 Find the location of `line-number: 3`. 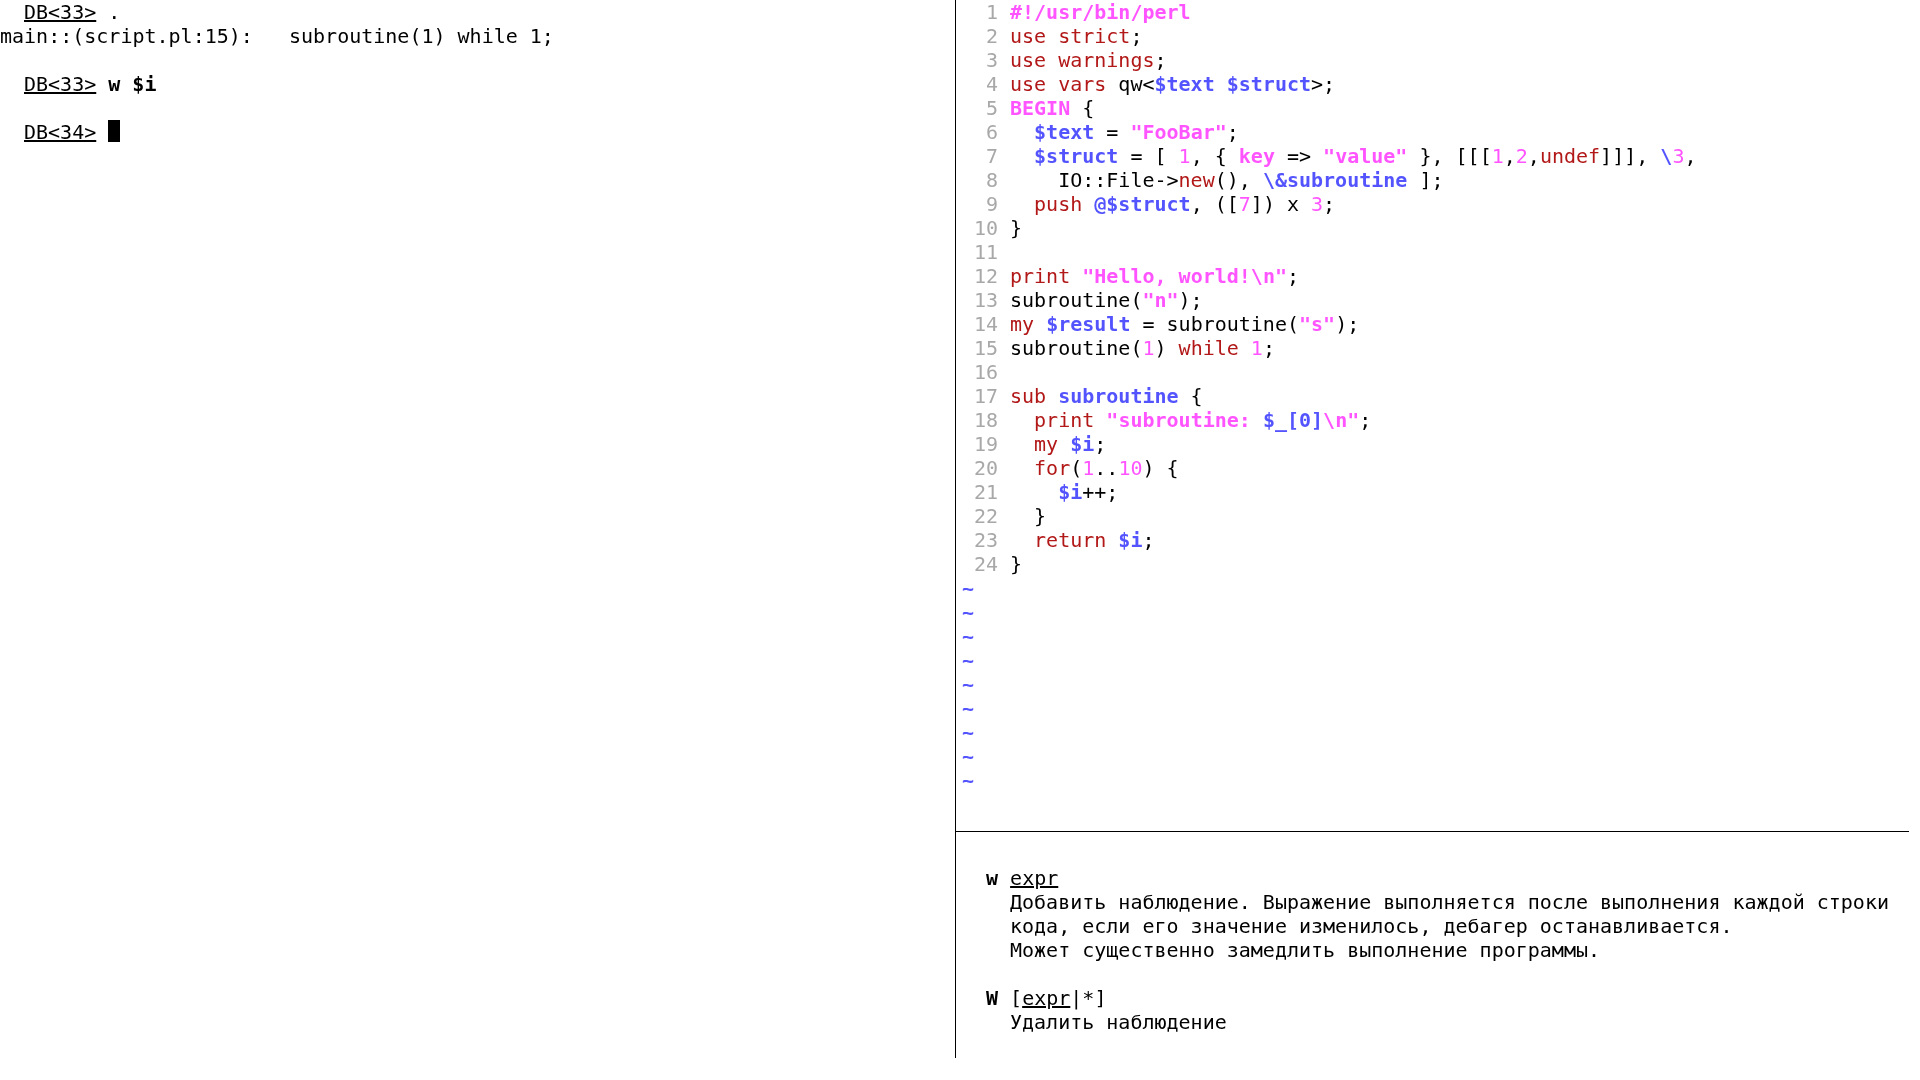

line-number: 3 is located at coordinates (991, 60).